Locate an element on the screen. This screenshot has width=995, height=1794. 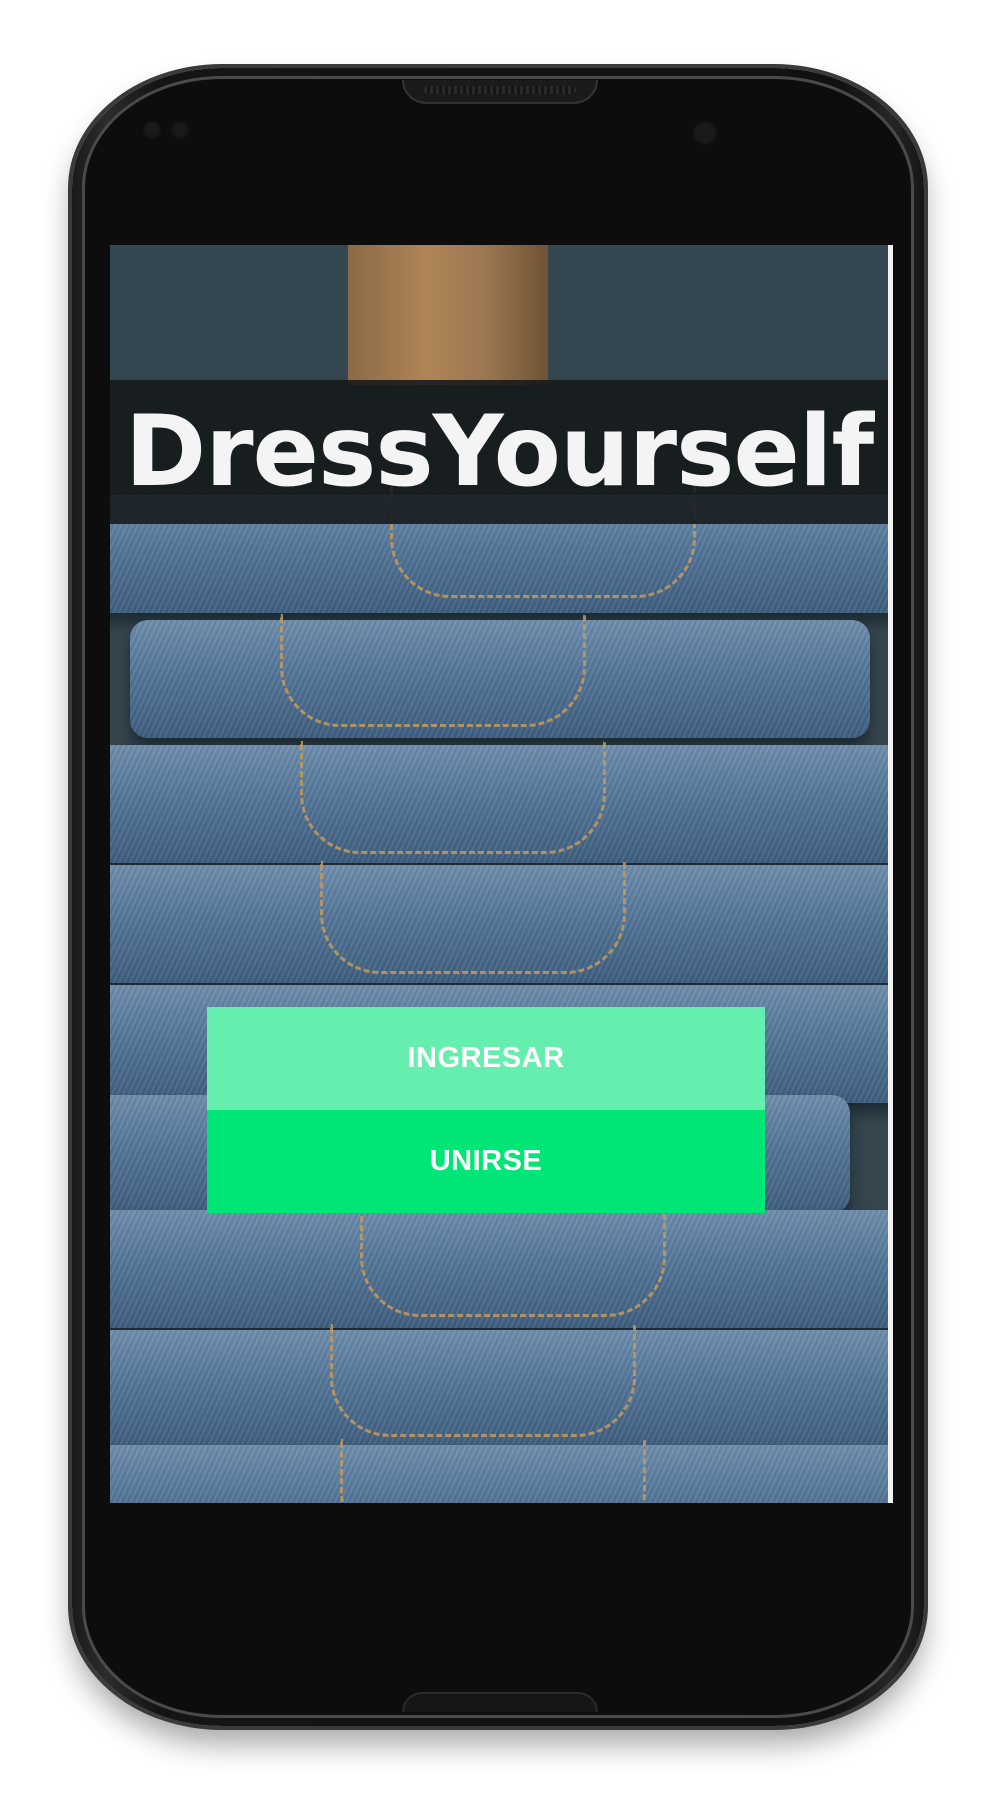
bottom-speaker is located at coordinates (500, 1702).